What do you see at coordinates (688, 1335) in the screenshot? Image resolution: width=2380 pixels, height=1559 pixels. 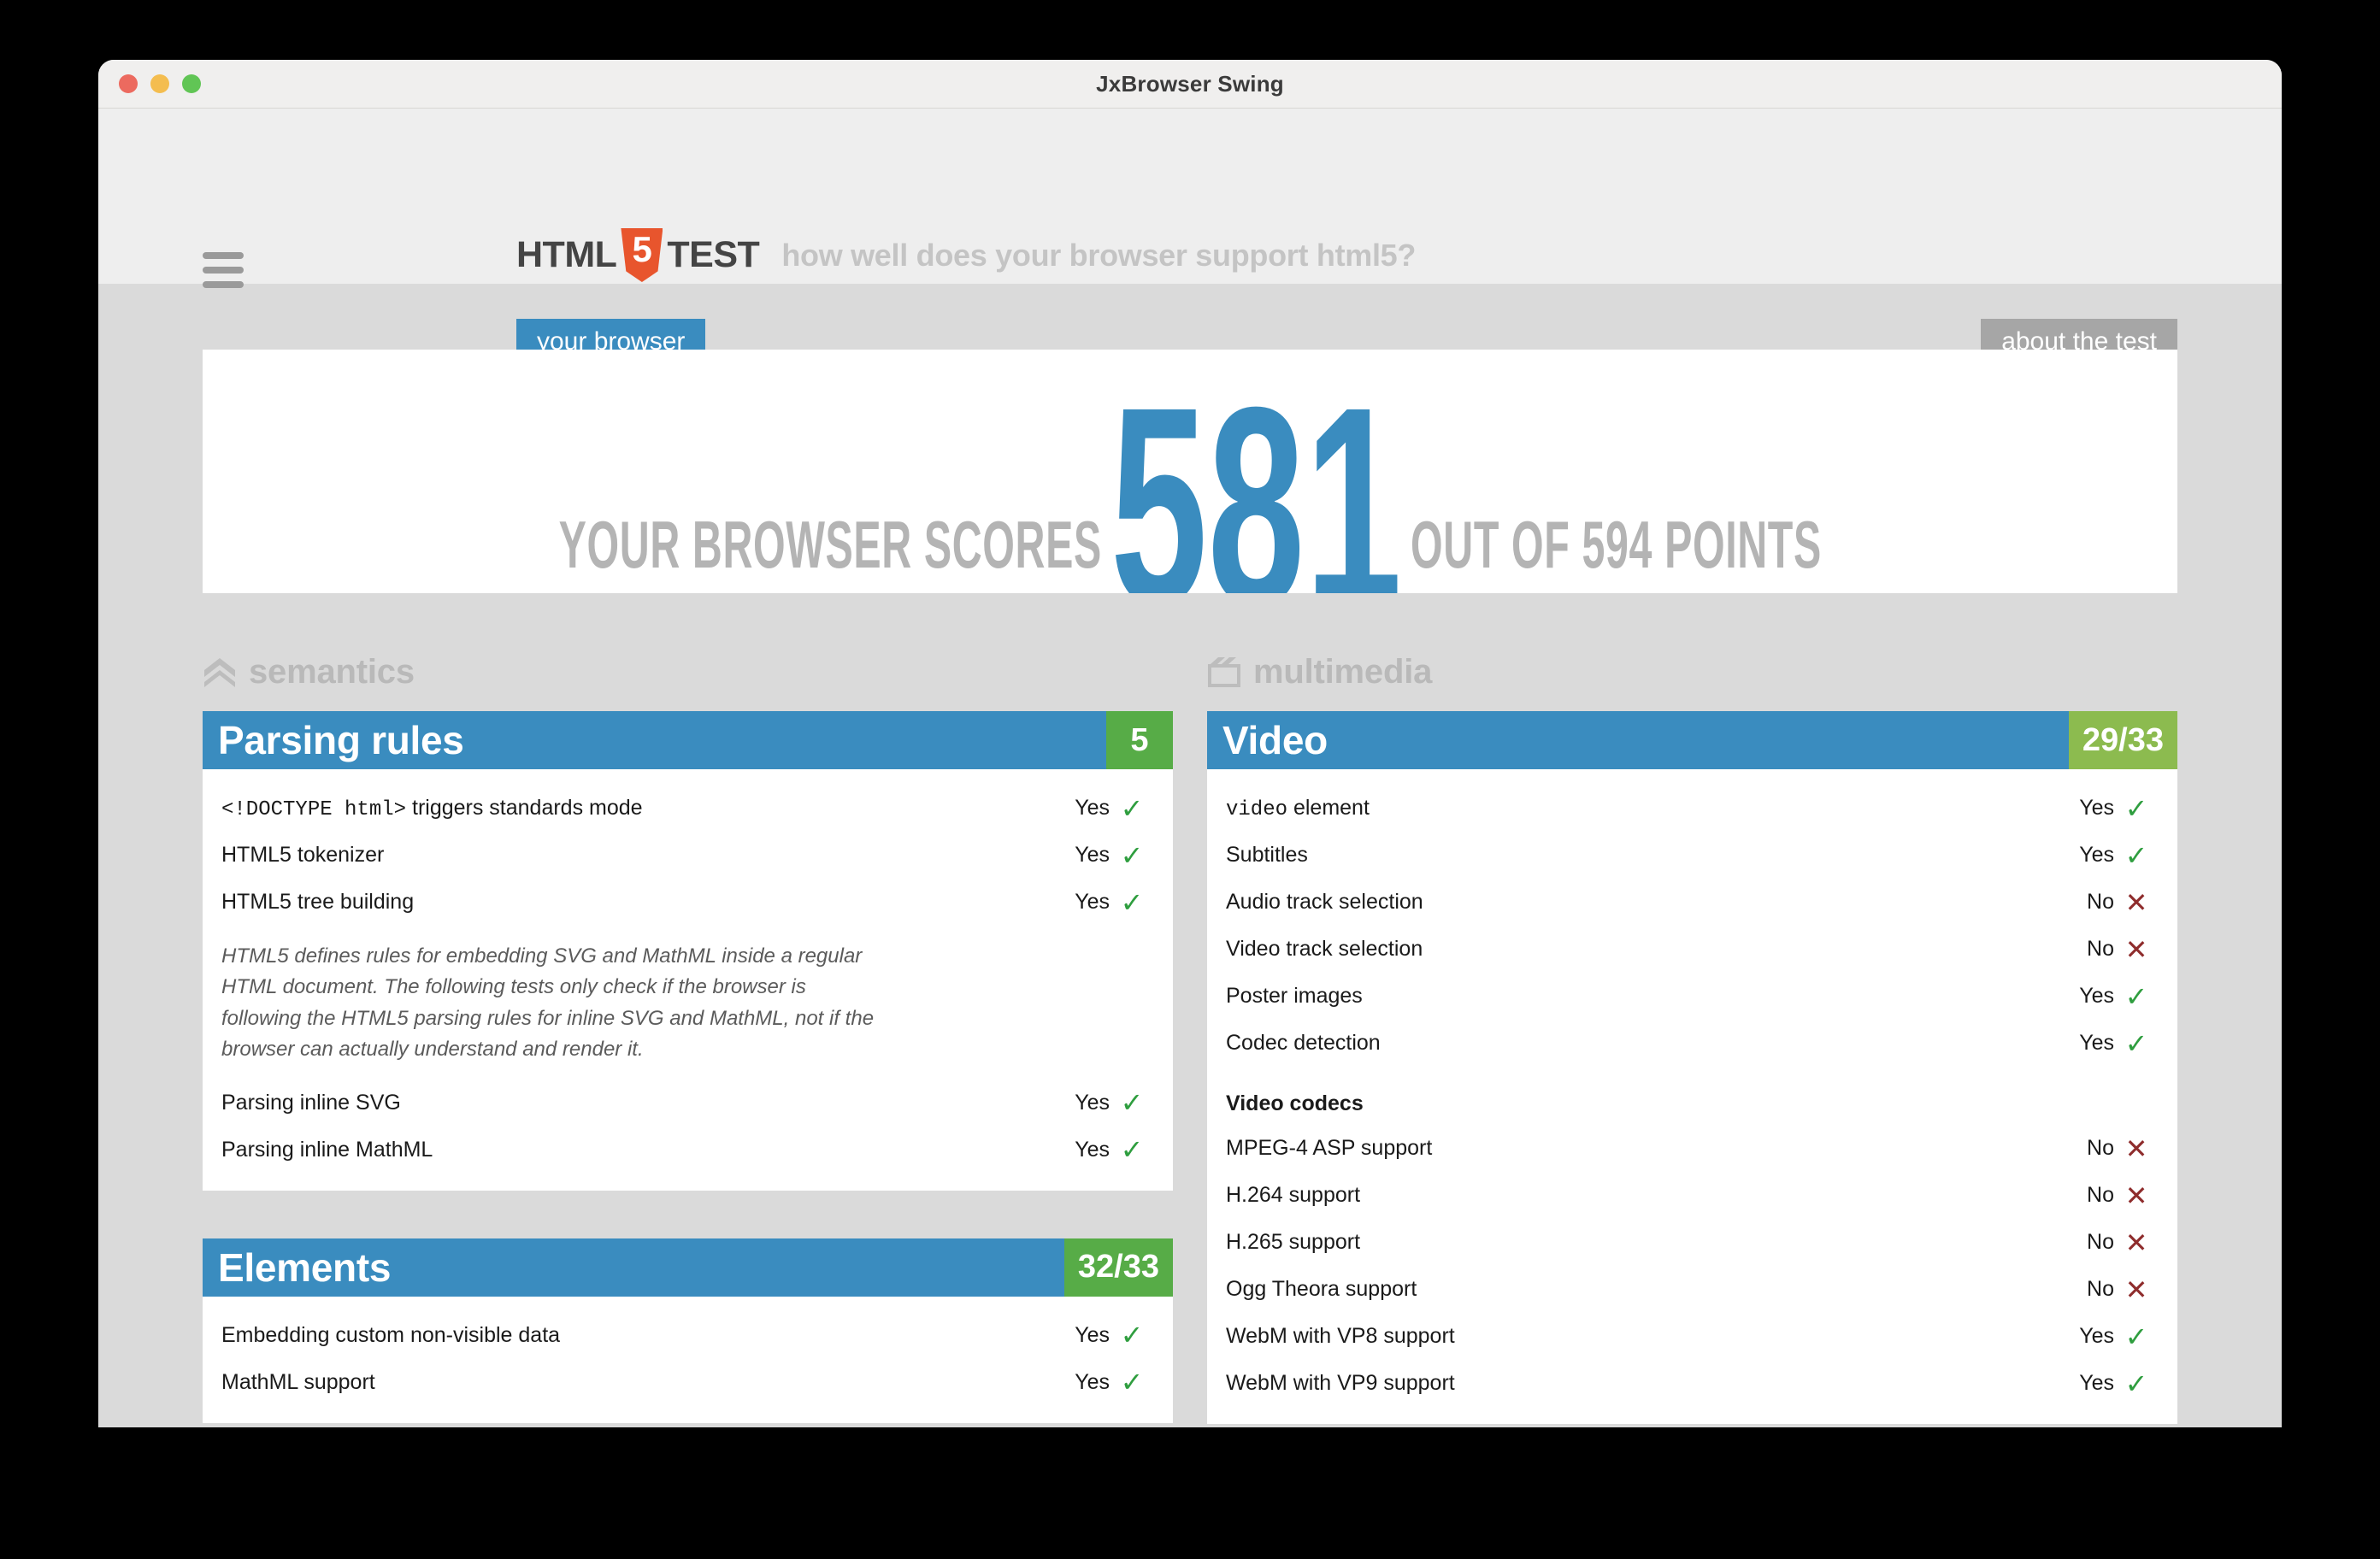 I see `table-row: Embedding custom non-visible data Yes ✓` at bounding box center [688, 1335].